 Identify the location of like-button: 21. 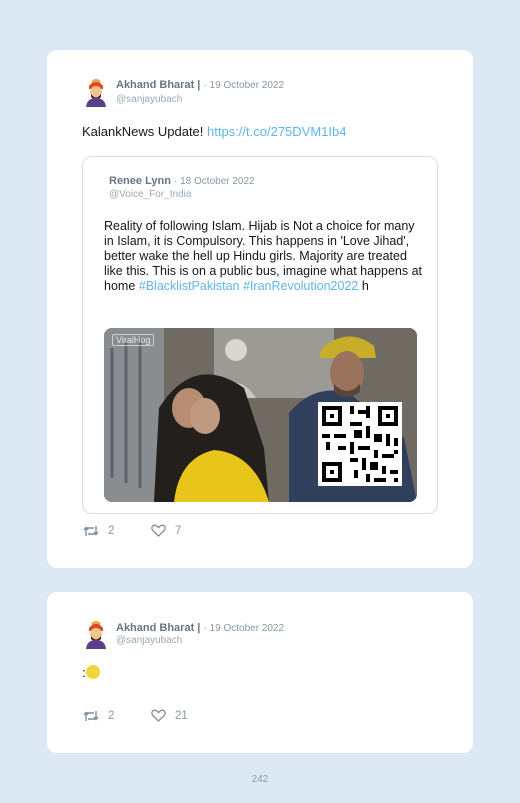
(169, 715).